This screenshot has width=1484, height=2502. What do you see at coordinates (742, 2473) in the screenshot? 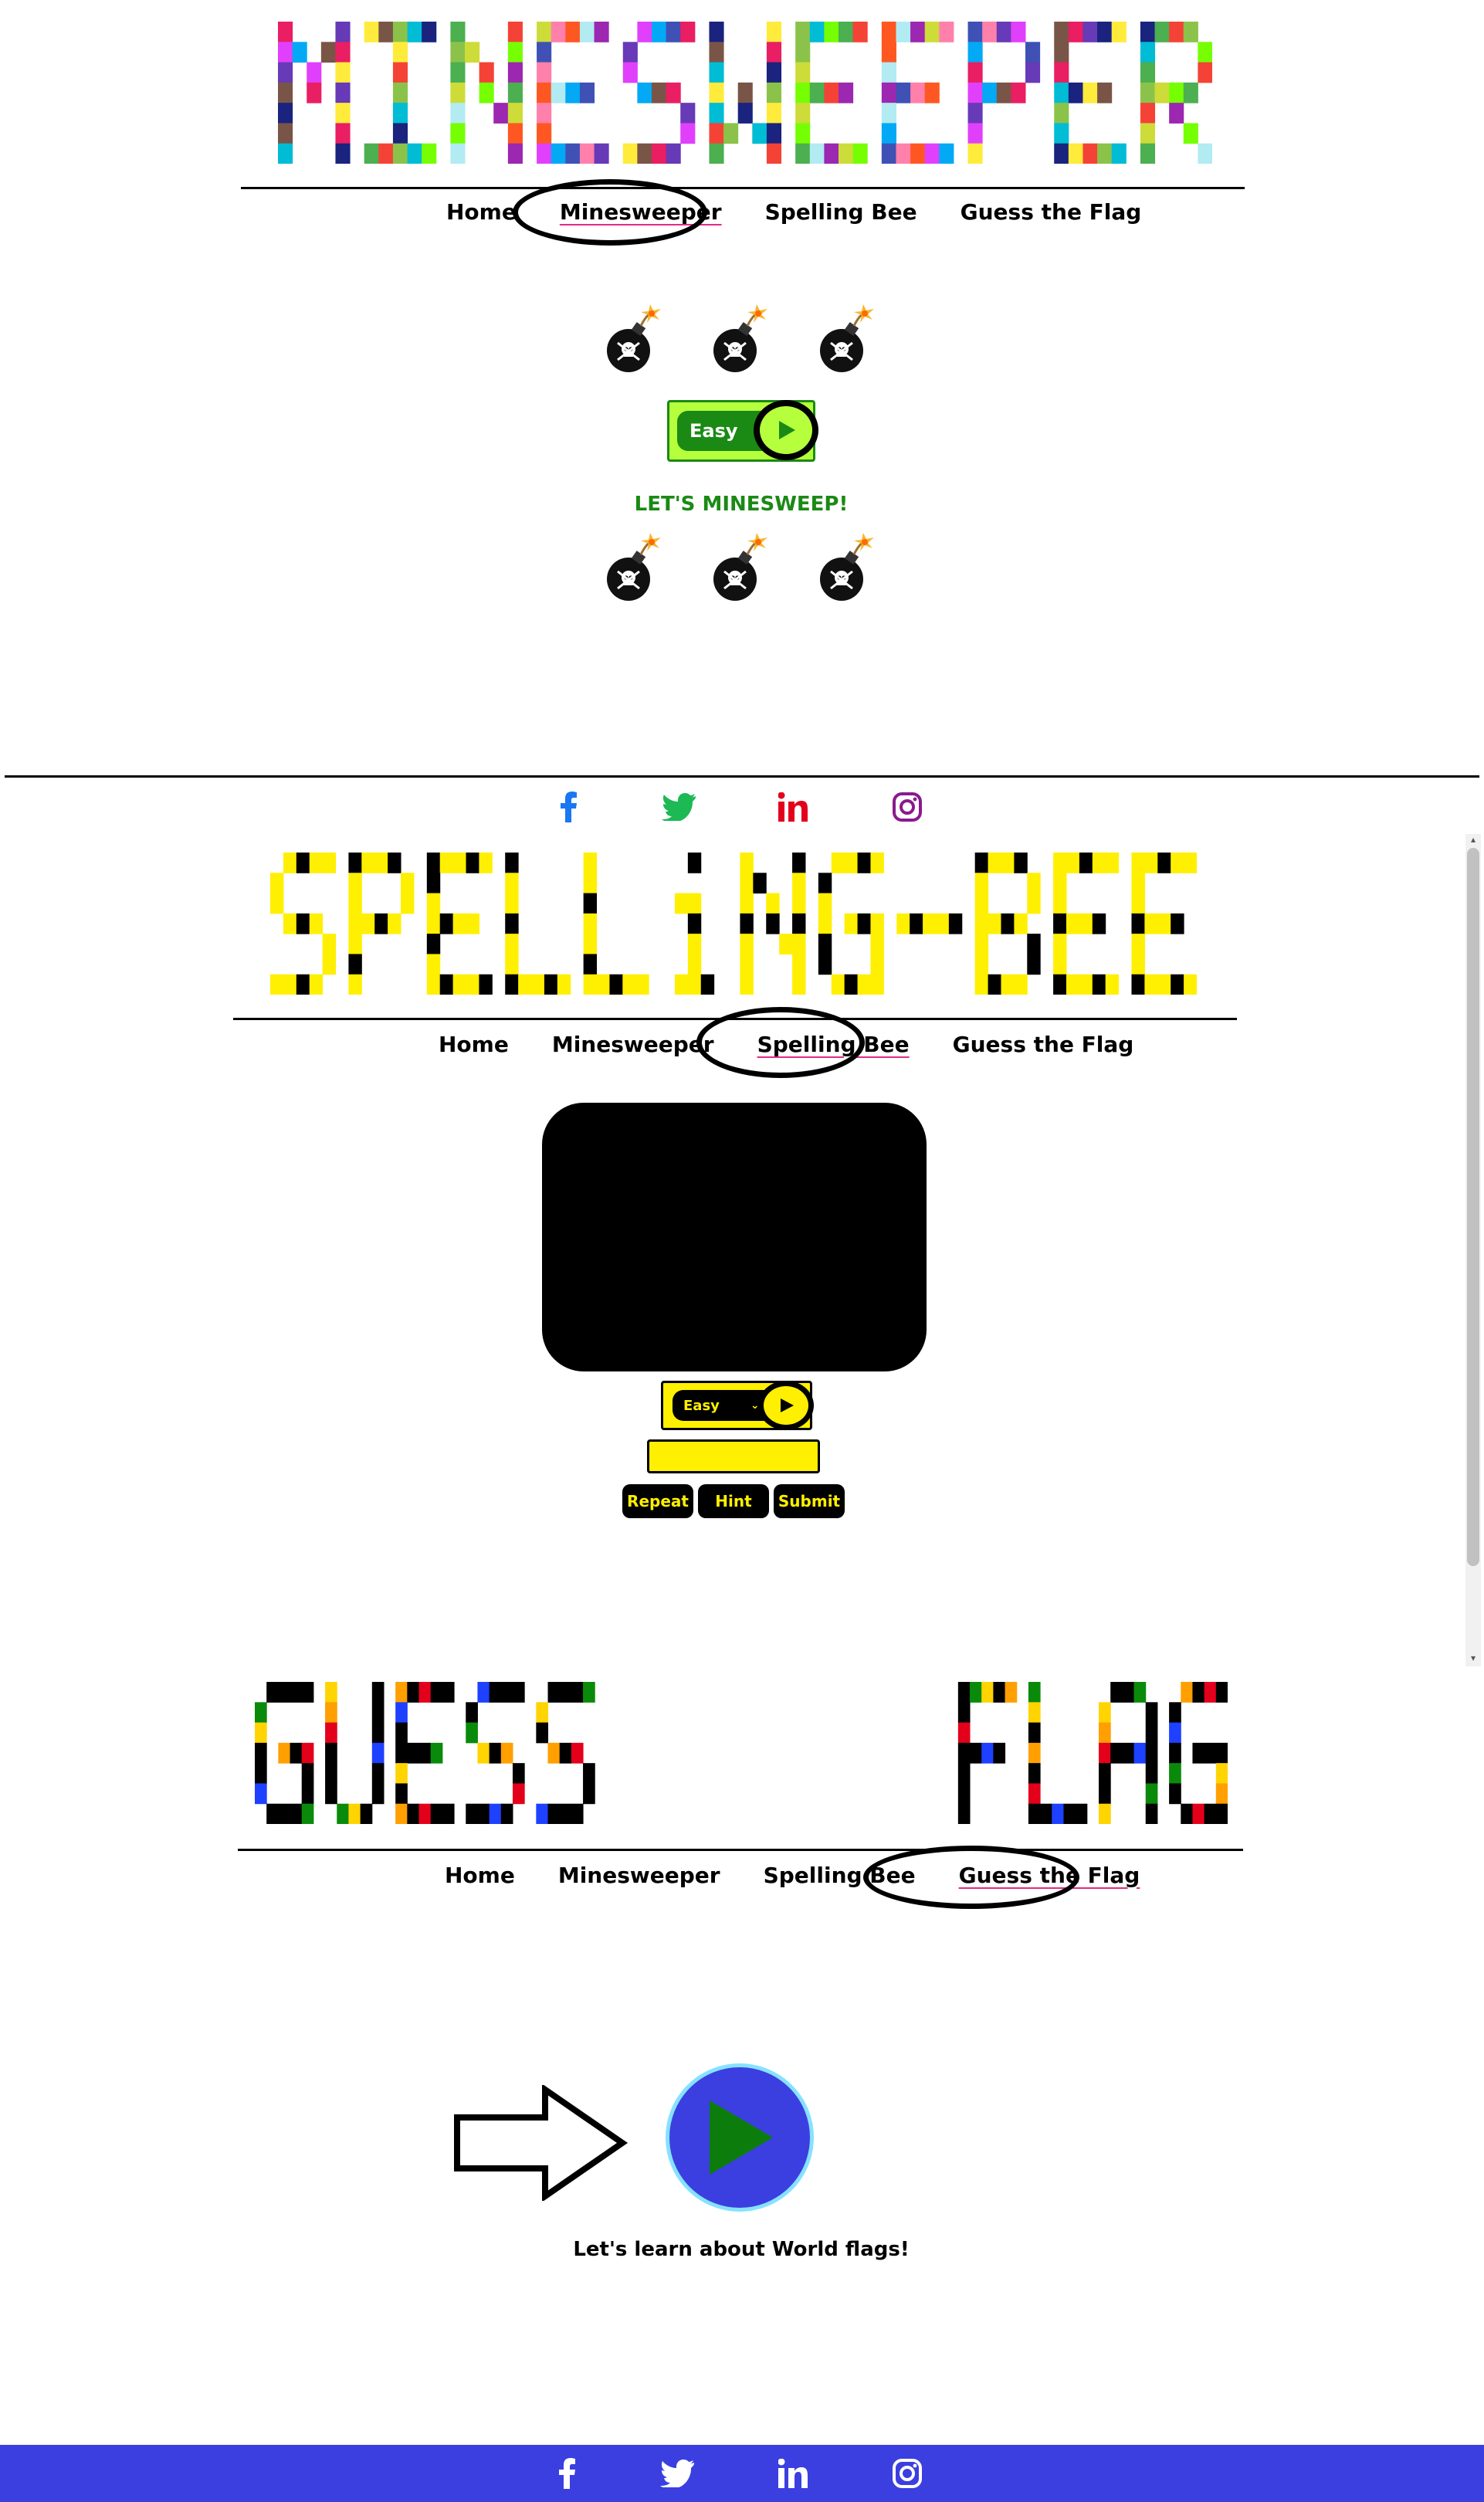
I see `footer` at bounding box center [742, 2473].